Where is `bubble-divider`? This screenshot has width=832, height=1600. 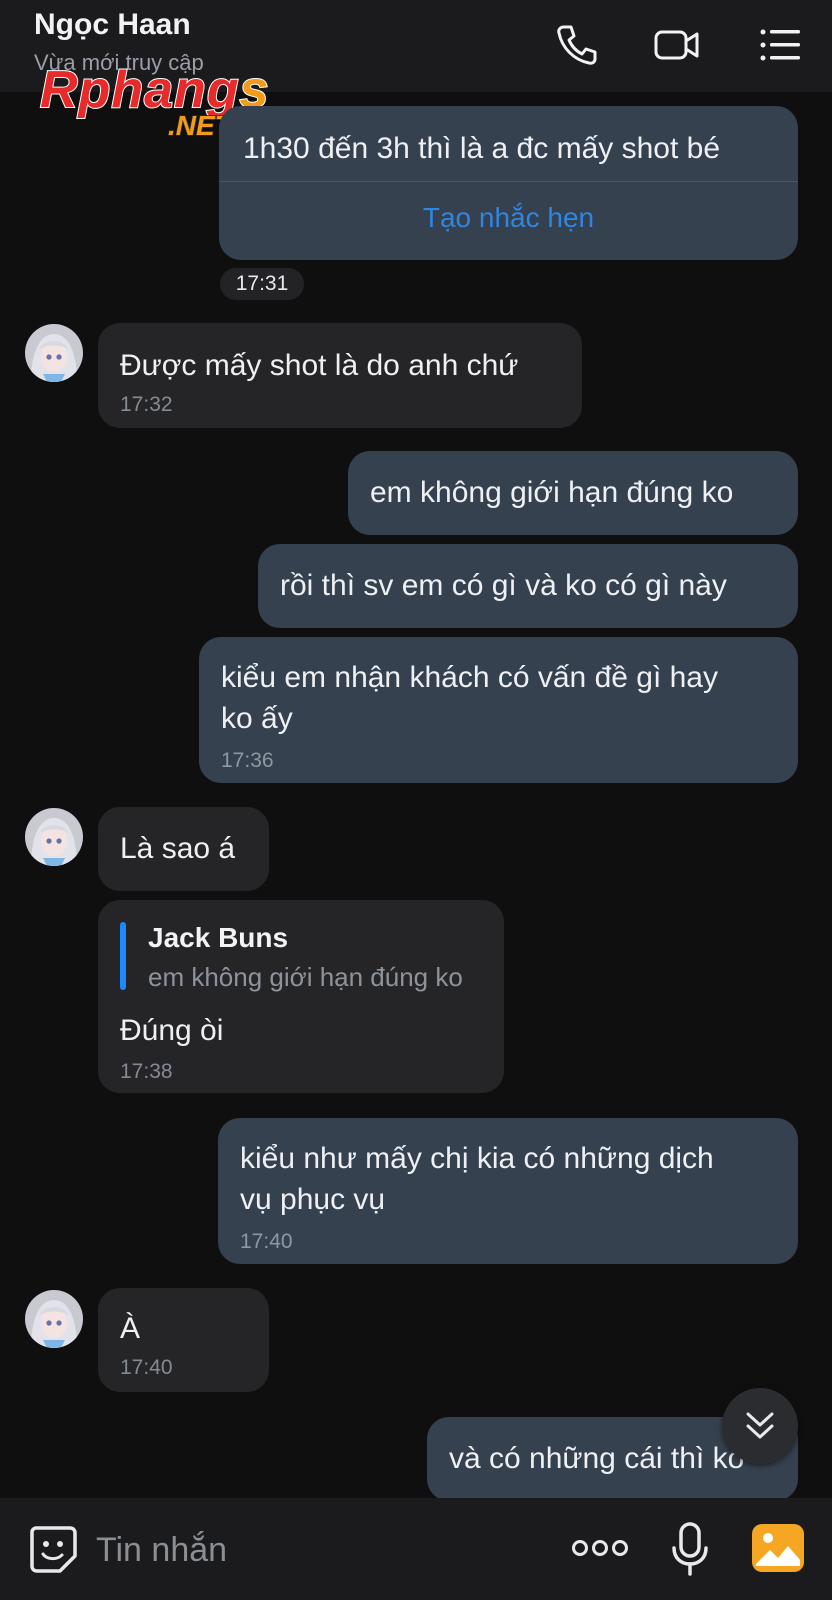
bubble-divider is located at coordinates (508, 181).